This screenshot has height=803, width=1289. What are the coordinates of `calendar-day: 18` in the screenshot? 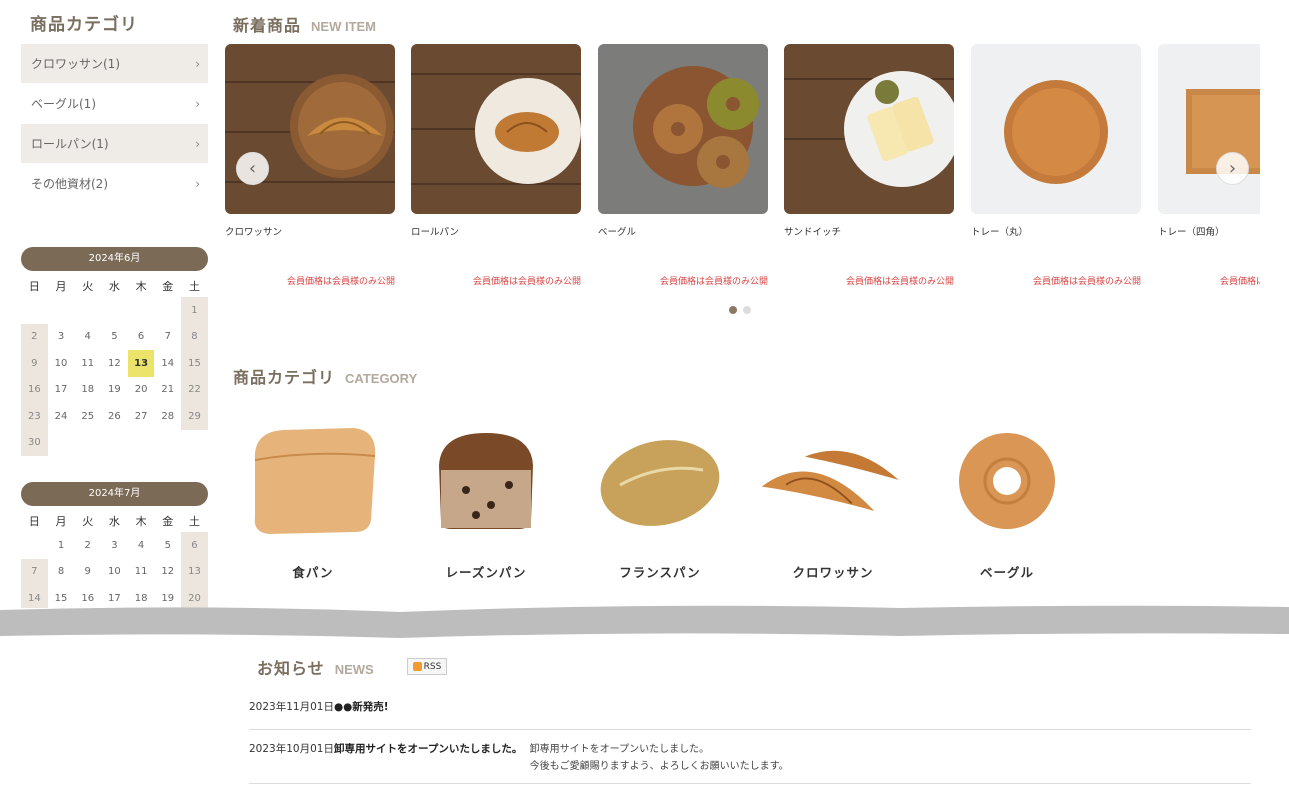 It's located at (87, 390).